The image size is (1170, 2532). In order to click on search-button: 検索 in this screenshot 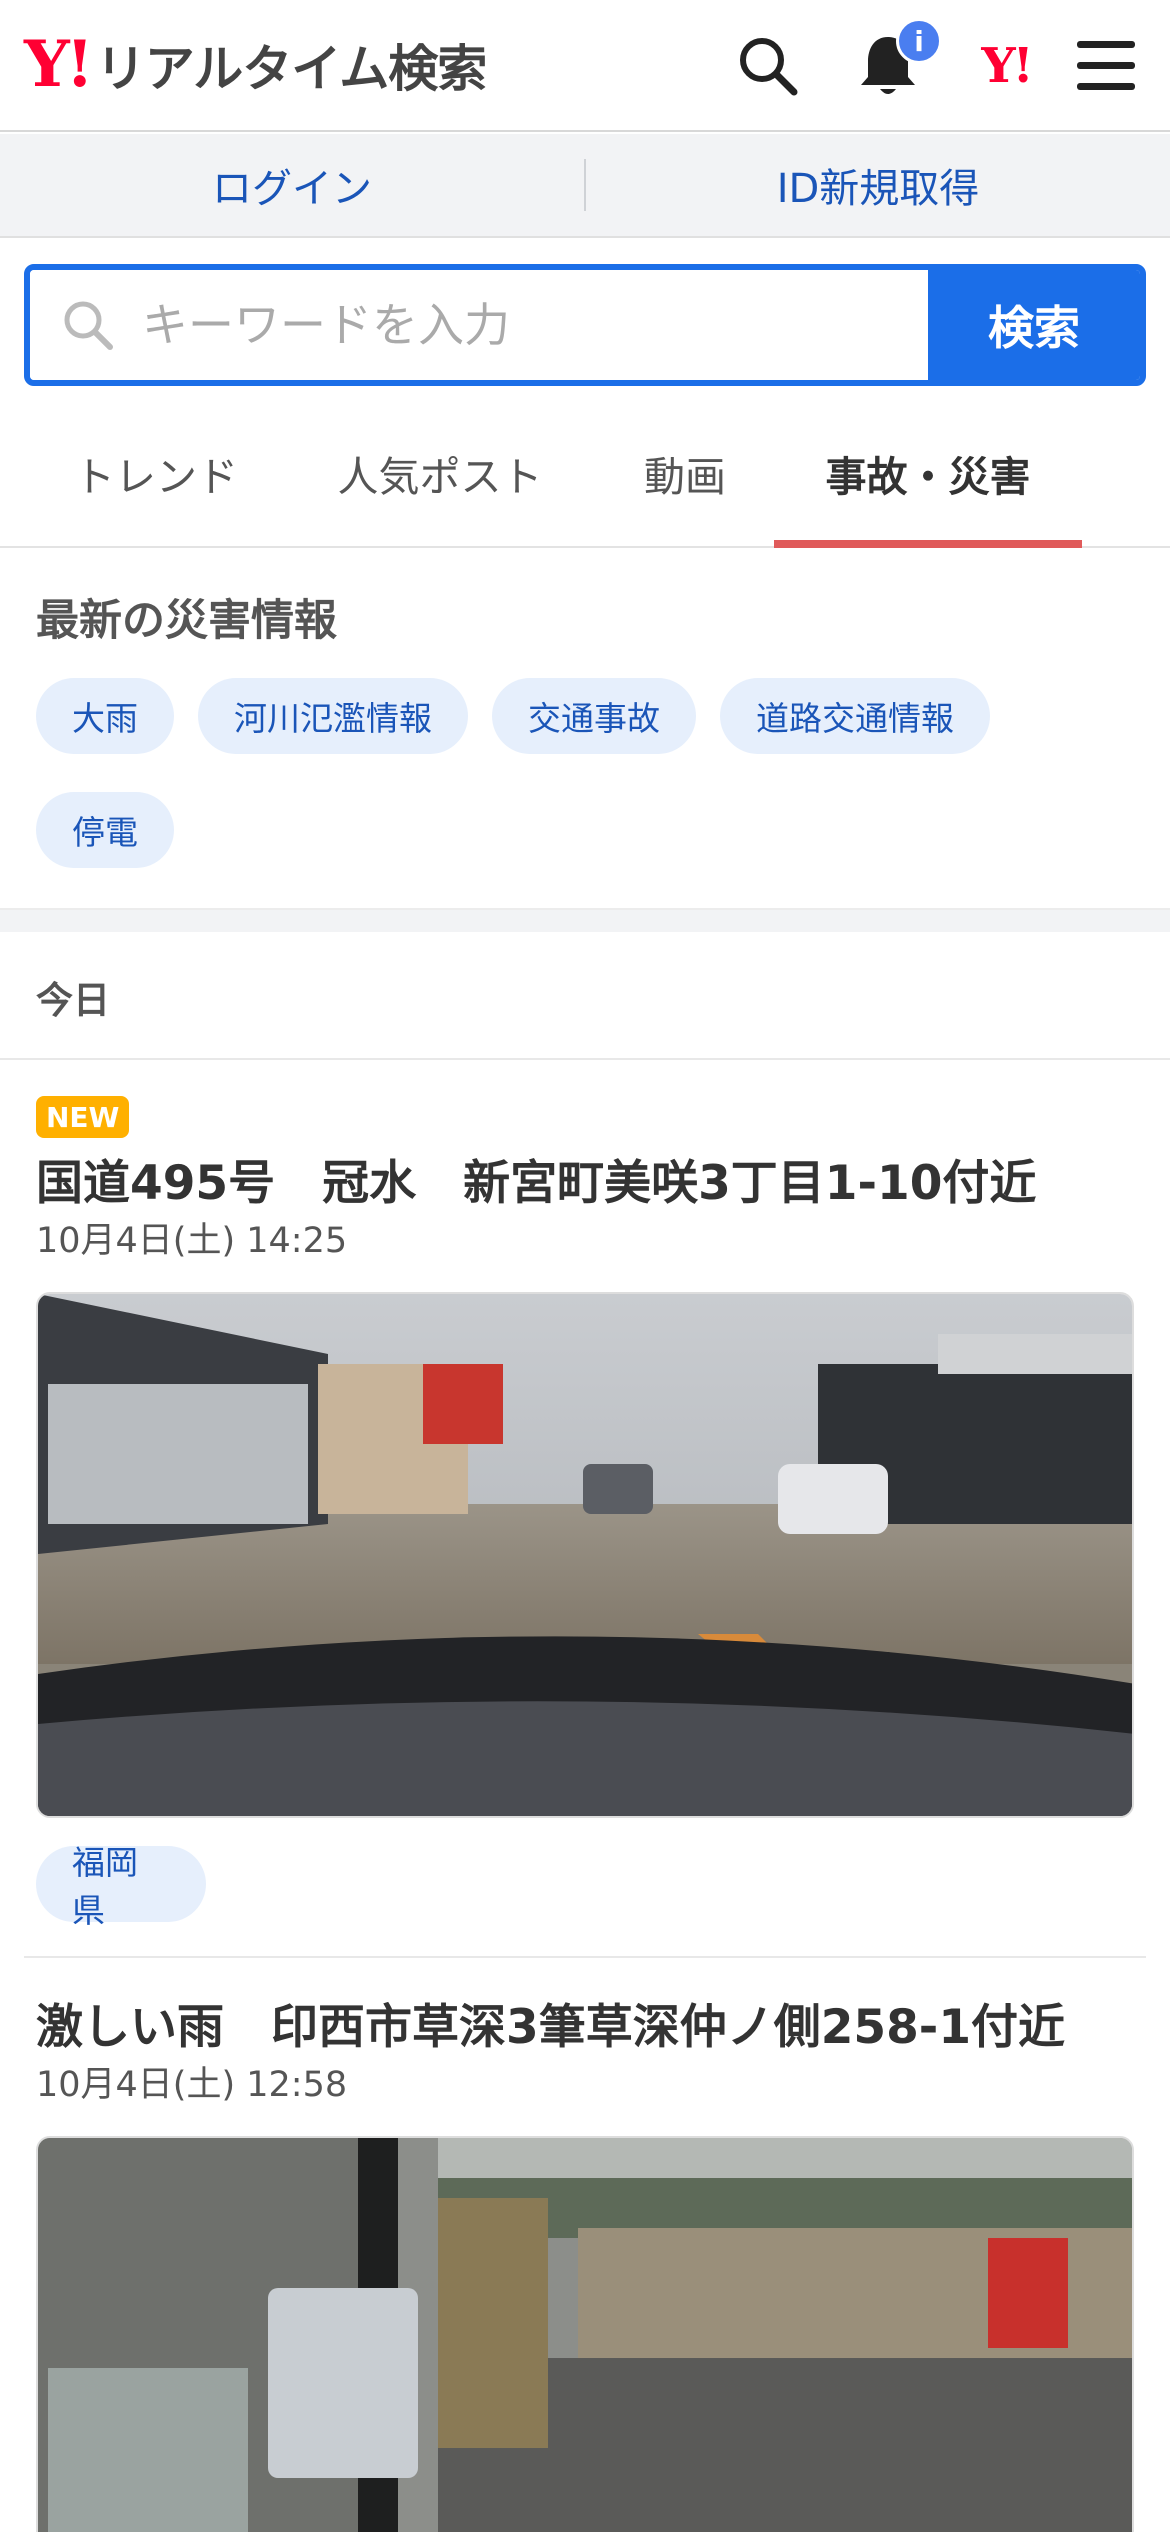, I will do `click(1034, 325)`.